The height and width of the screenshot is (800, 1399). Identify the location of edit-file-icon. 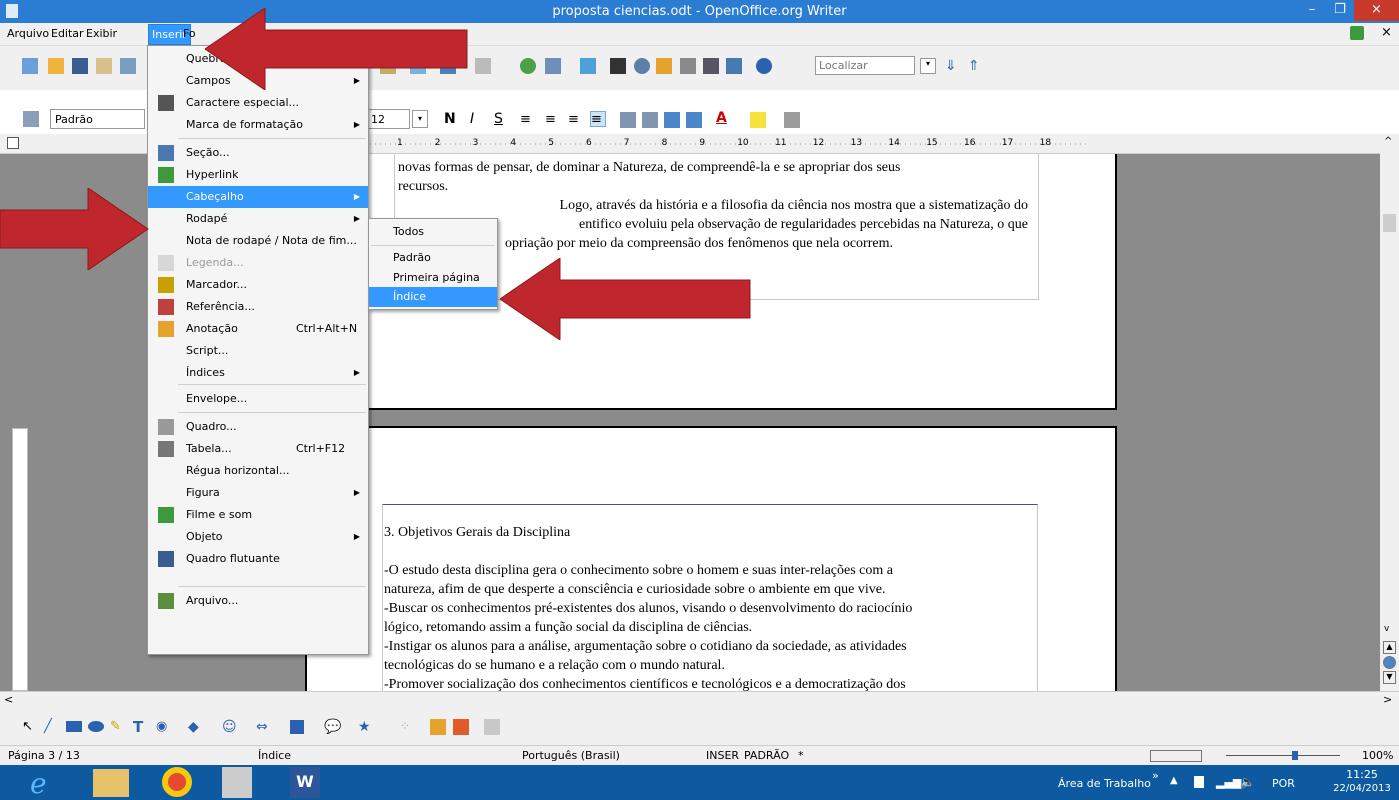
(128, 66).